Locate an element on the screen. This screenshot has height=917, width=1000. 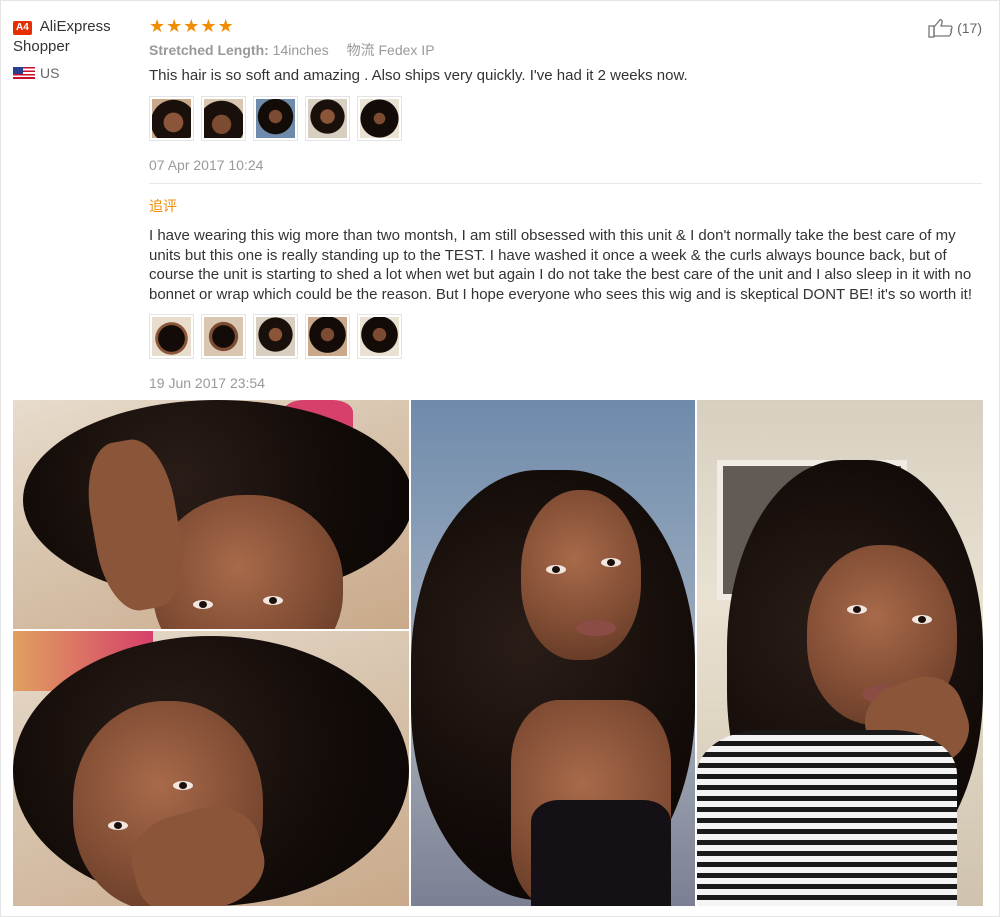
order-info: Stretched Length: 14inches 物流 Fedex IP is located at coordinates (565, 50).